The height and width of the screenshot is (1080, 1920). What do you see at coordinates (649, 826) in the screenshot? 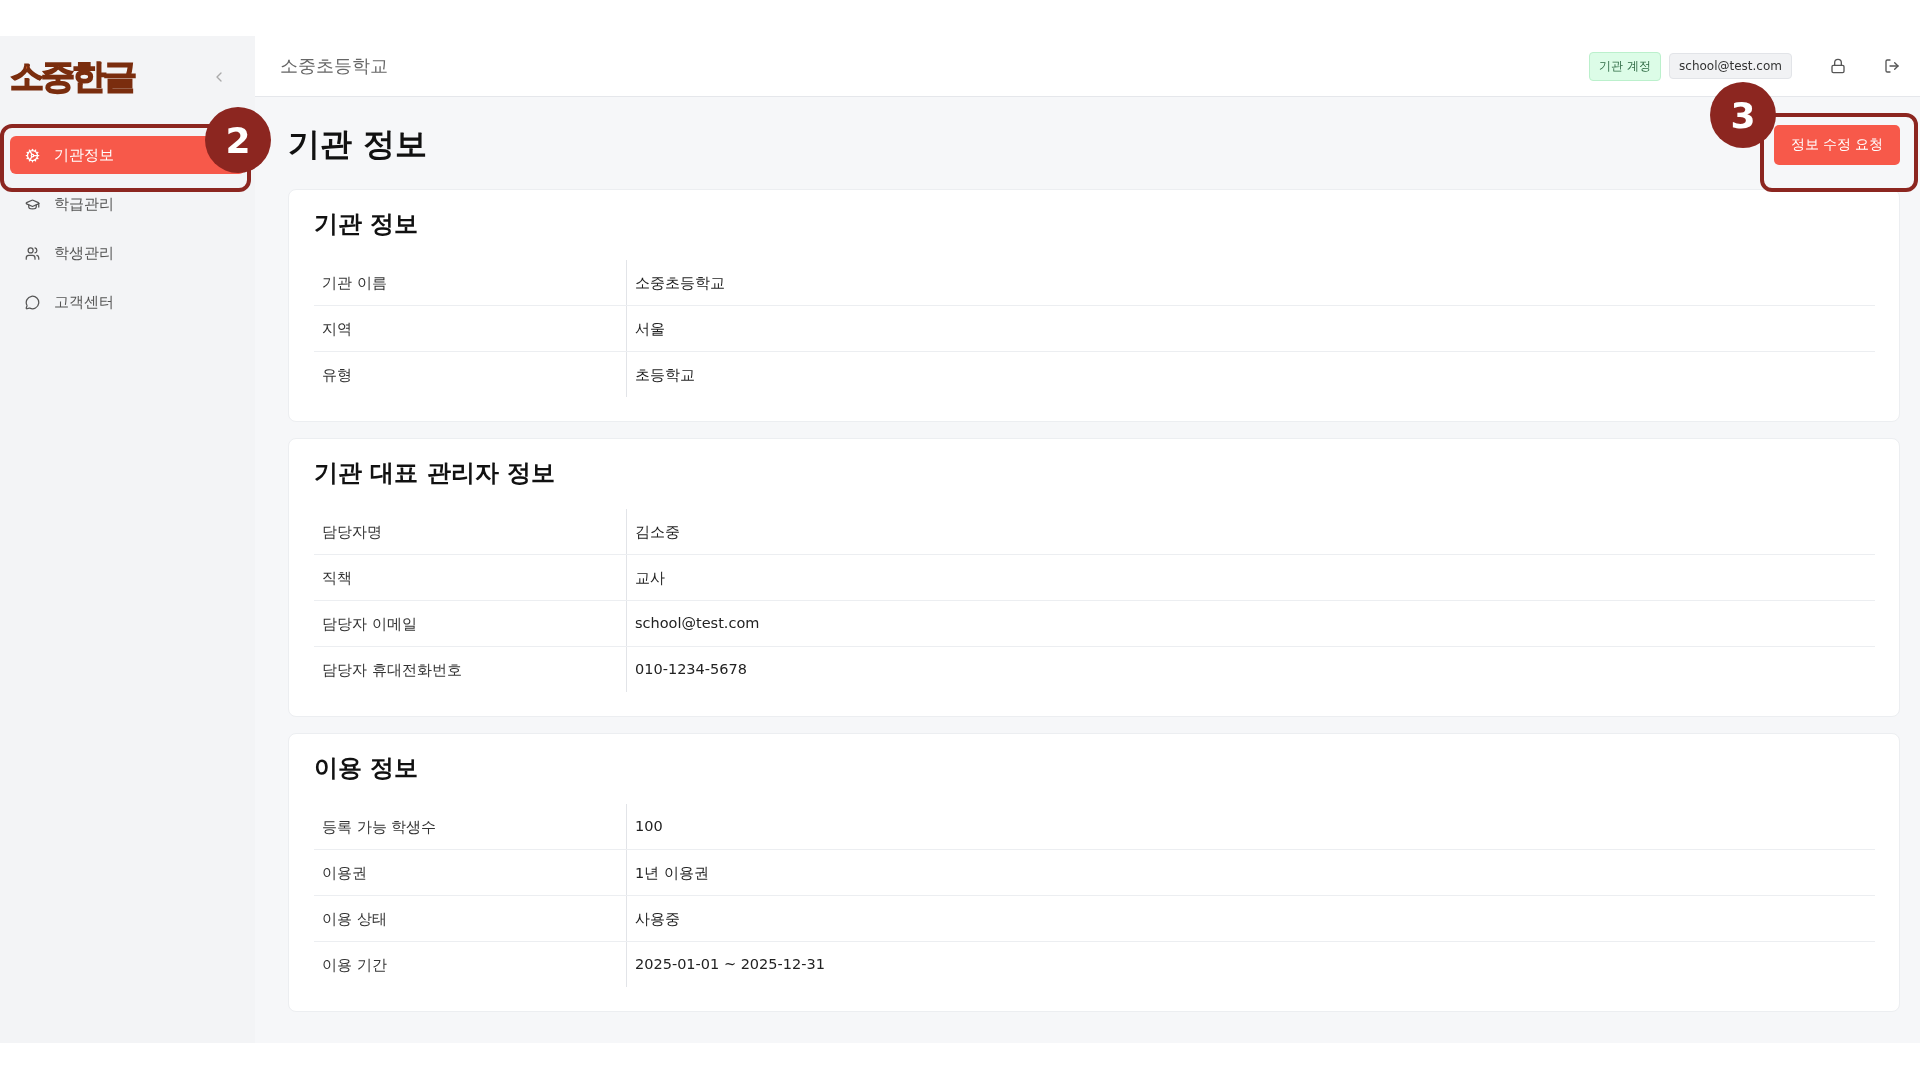
I see `field-value: 100` at bounding box center [649, 826].